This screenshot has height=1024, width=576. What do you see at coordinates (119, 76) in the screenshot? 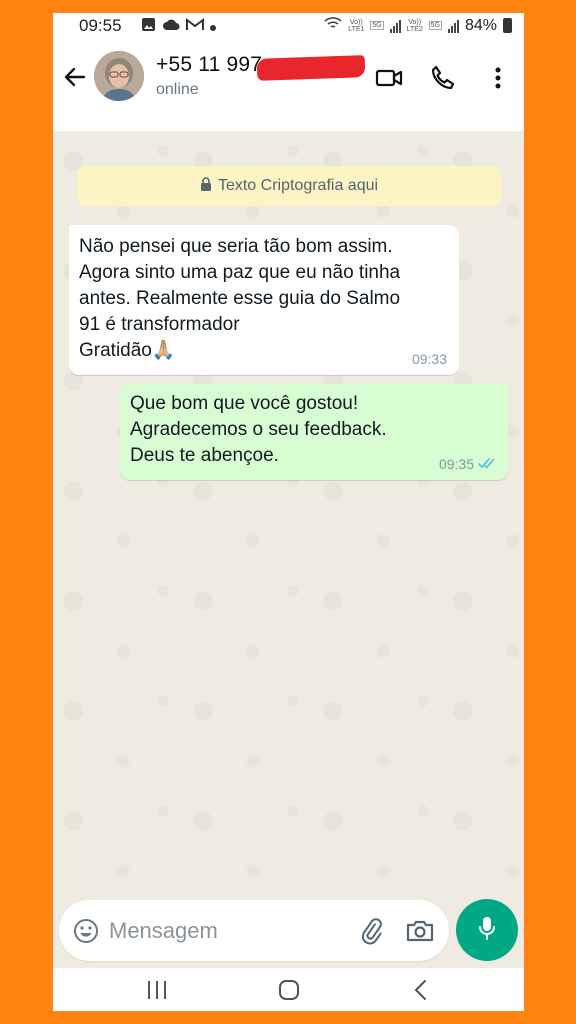
I see `avatar` at bounding box center [119, 76].